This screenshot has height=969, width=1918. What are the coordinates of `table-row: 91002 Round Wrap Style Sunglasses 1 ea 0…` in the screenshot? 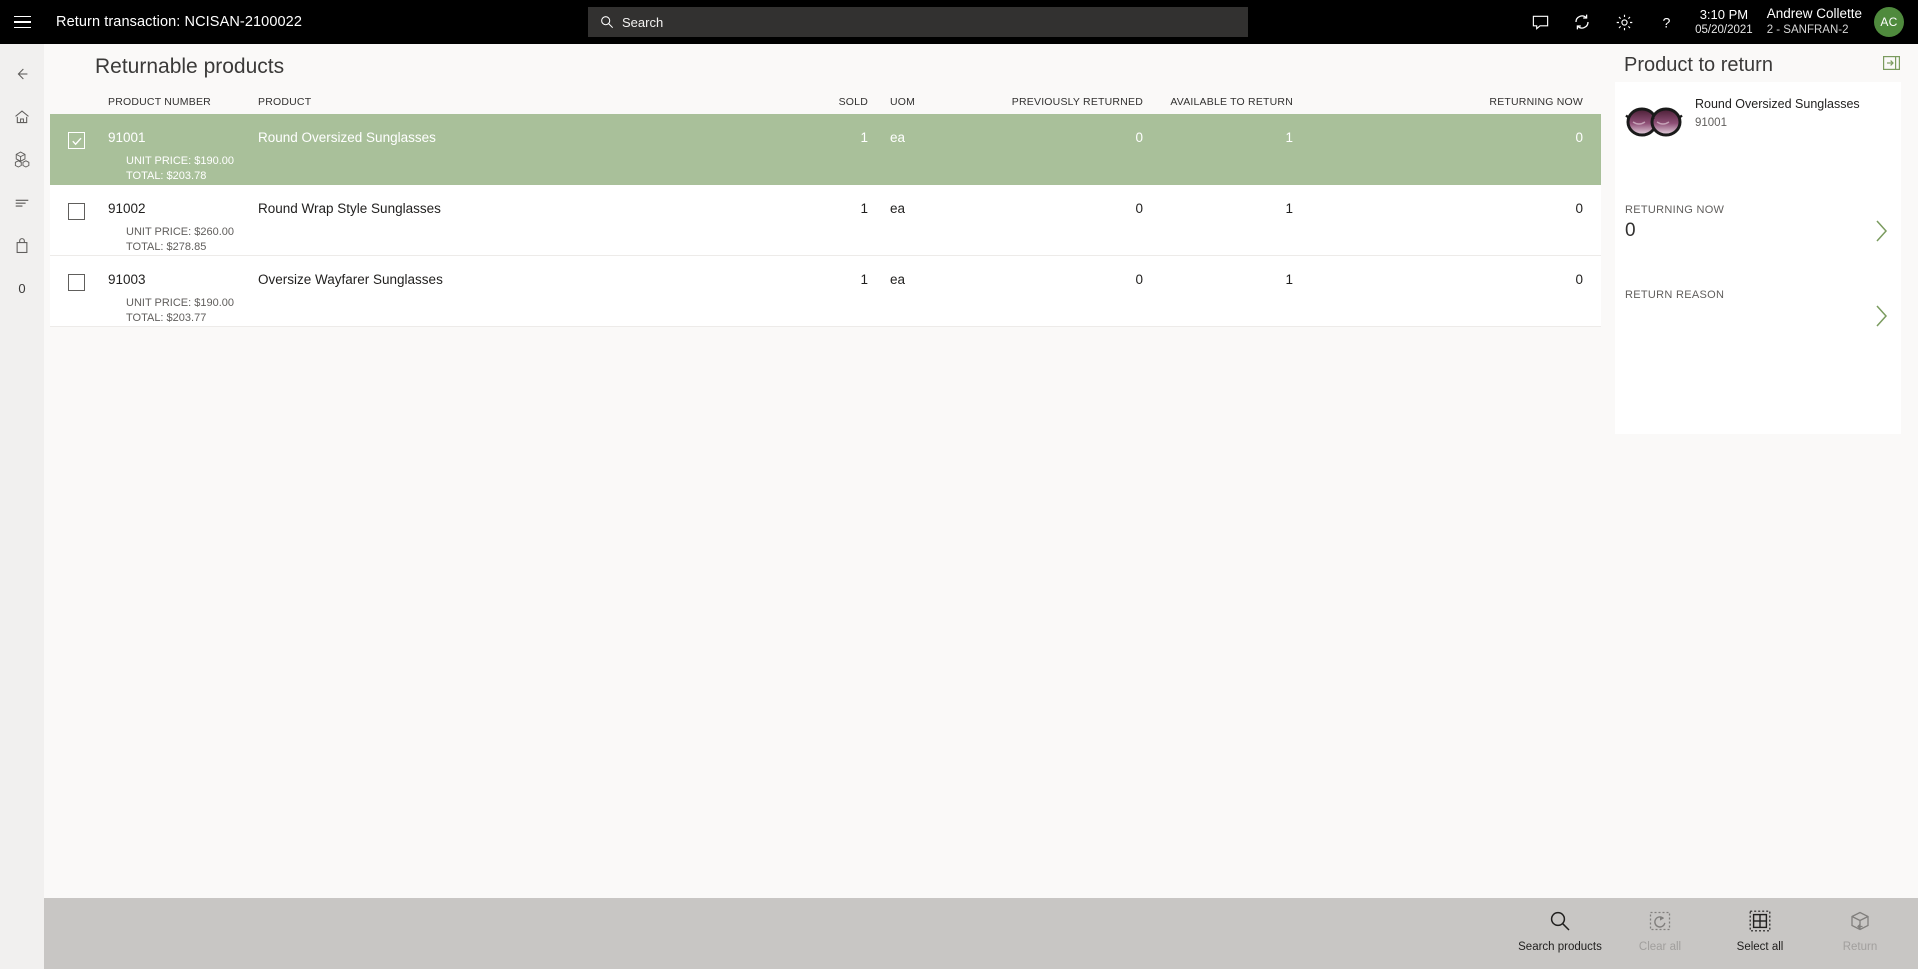 It's located at (825, 220).